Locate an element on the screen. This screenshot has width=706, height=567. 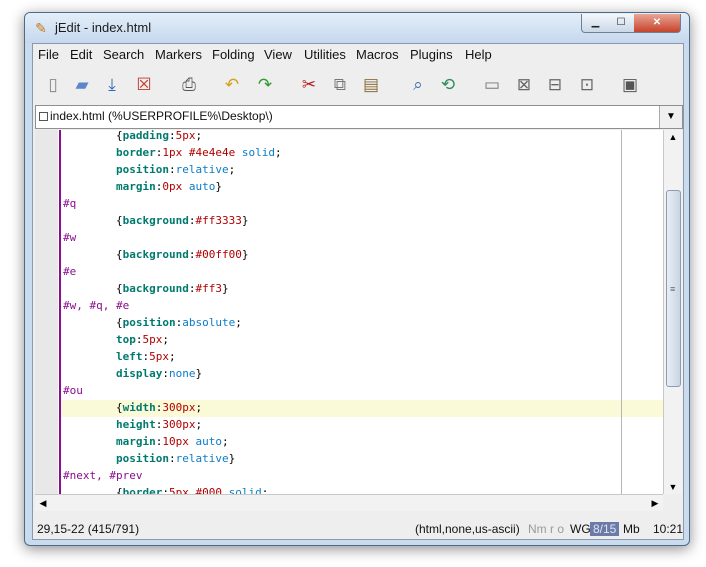
chevron-down-icon: ▼ is located at coordinates (670, 117).